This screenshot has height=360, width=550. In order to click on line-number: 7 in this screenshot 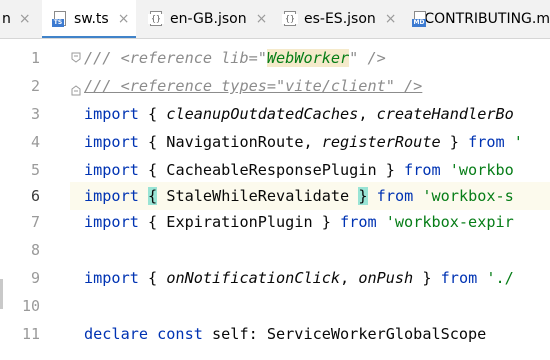, I will do `click(35, 222)`.